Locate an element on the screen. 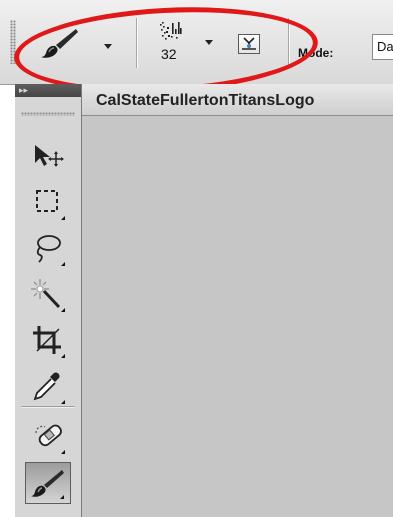 This screenshot has width=393, height=517. toolbox-collapse-button: ▸▸ is located at coordinates (48, 90).